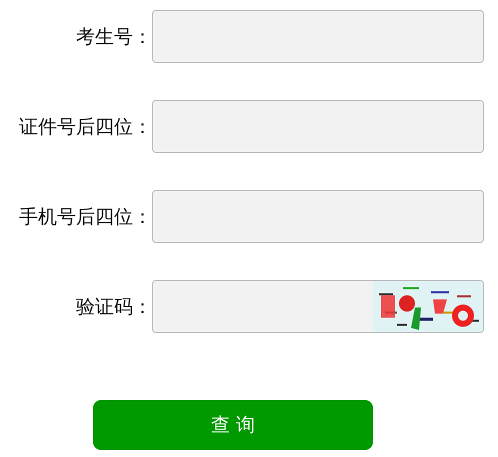 The image size is (498, 457). Describe the element at coordinates (85, 127) in the screenshot. I see `field-label: 证件号后四位：` at that location.